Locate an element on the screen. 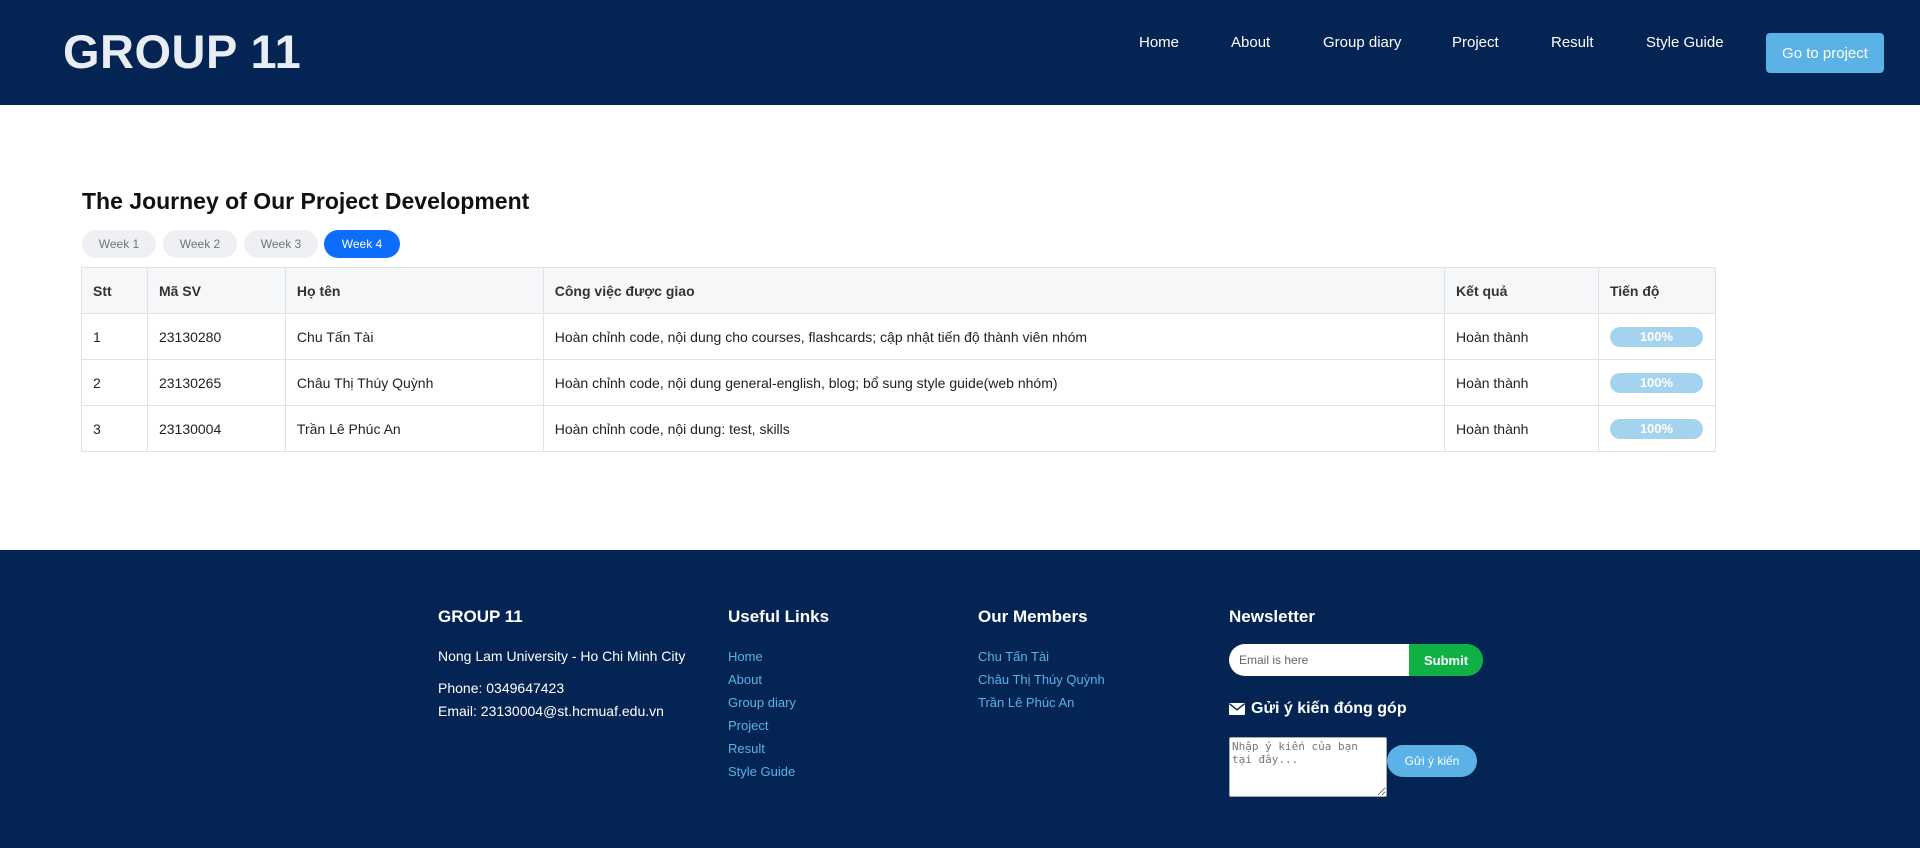 This screenshot has height=848, width=1920. column-header-result: Kết quả is located at coordinates (1521, 290).